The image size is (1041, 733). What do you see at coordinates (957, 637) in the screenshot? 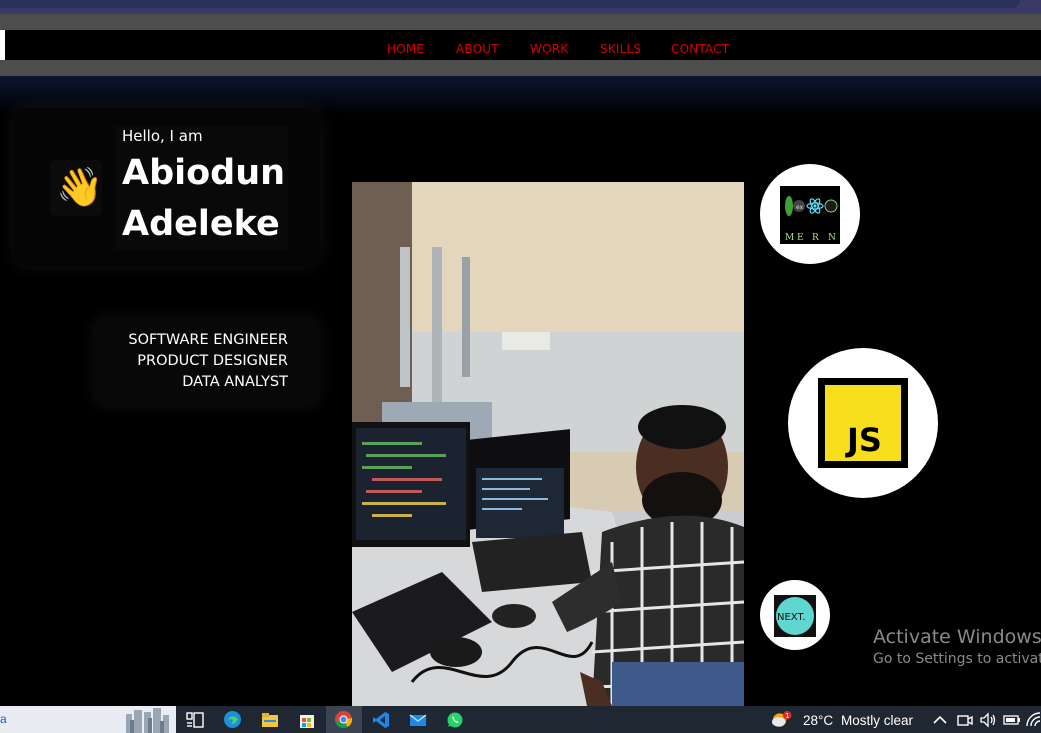
I see `activate-windows-title: Activate Windows` at bounding box center [957, 637].